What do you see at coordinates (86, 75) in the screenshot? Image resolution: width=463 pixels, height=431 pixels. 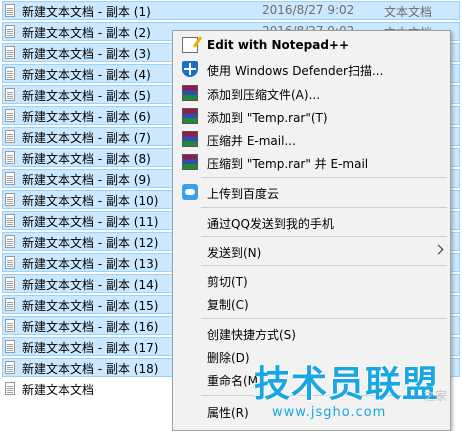 I see `file-name: 新建文本文档 - 副本 (4)` at bounding box center [86, 75].